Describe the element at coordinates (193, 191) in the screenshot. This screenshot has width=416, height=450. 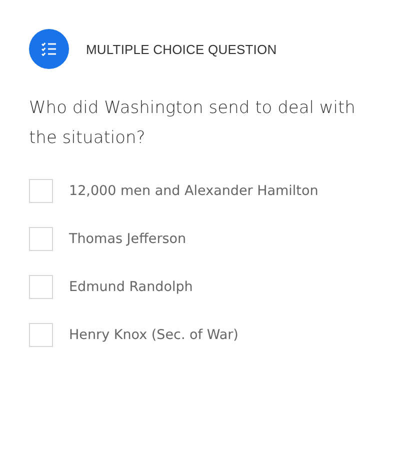
I see `option-label: 12,000 men and Alexander Hamilton` at that location.